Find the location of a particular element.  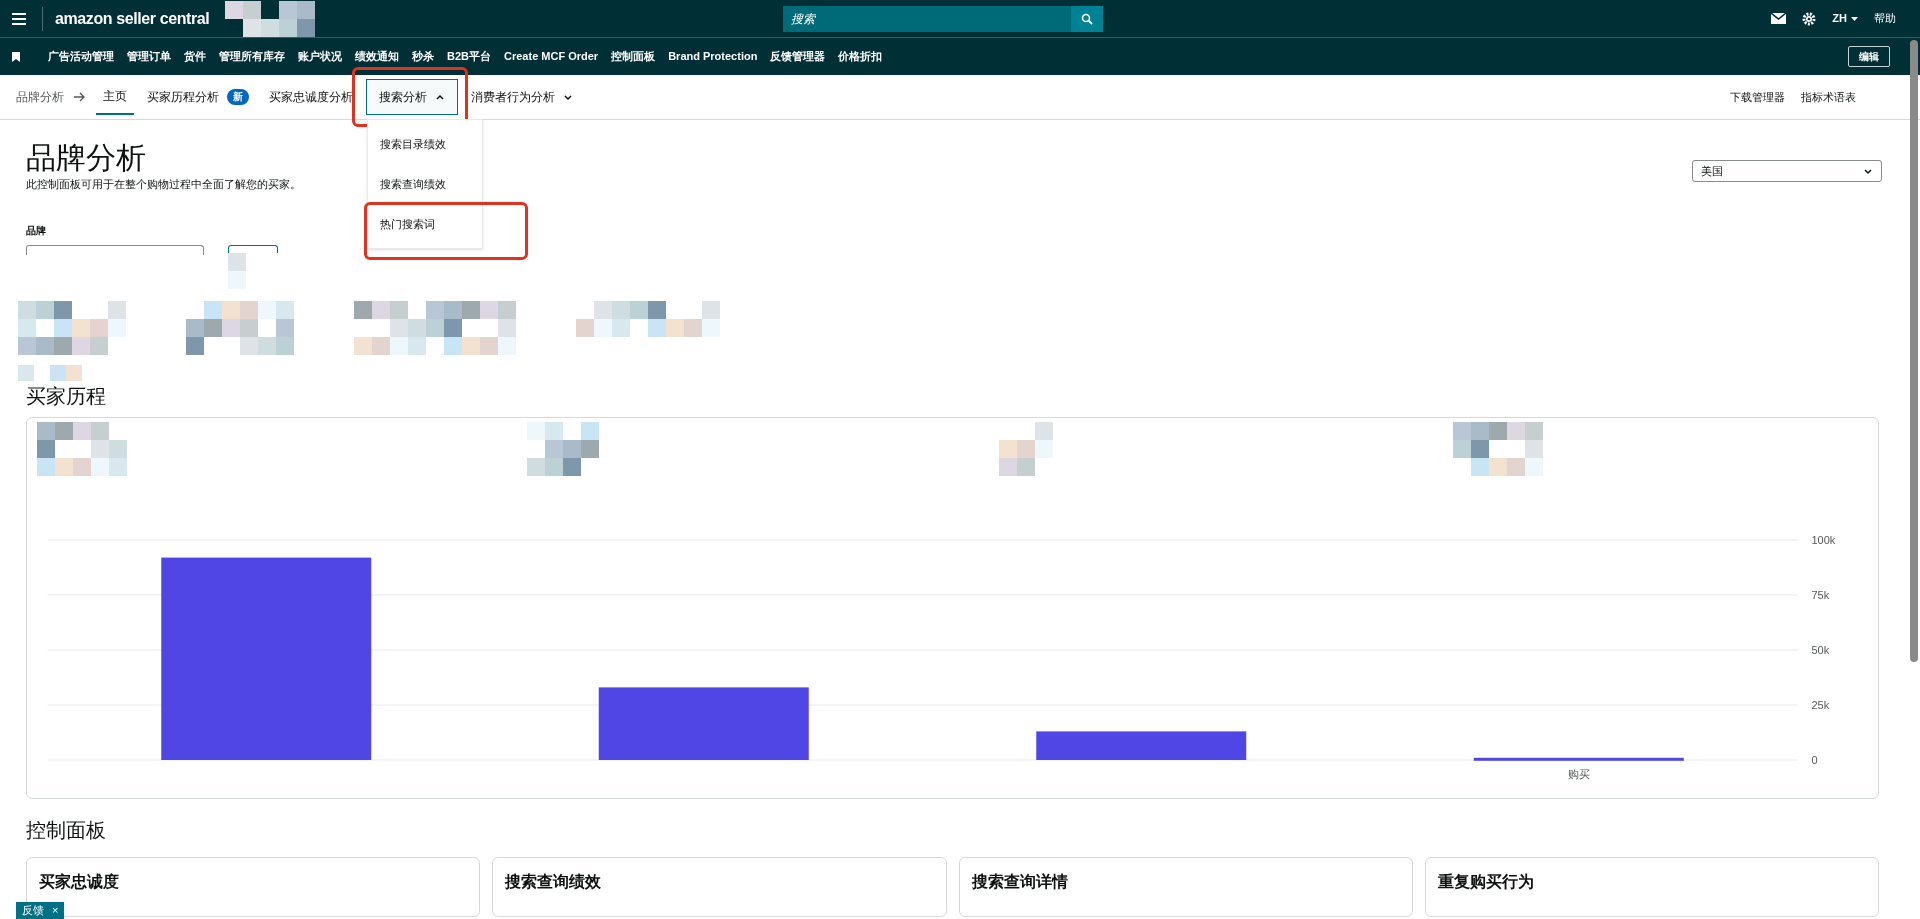

close-icon: × is located at coordinates (55, 910).